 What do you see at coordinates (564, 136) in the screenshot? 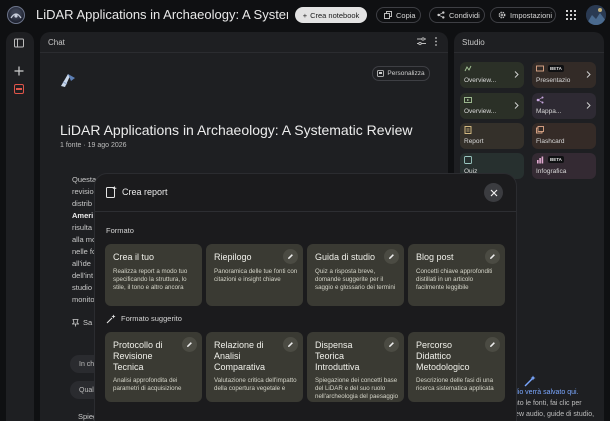
I see `studio-tile-flashcard: Flashcard` at bounding box center [564, 136].